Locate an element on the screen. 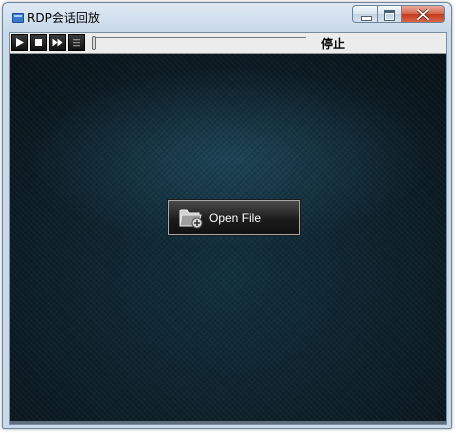 The height and width of the screenshot is (433, 456). stage-bottom-border is located at coordinates (228, 422).